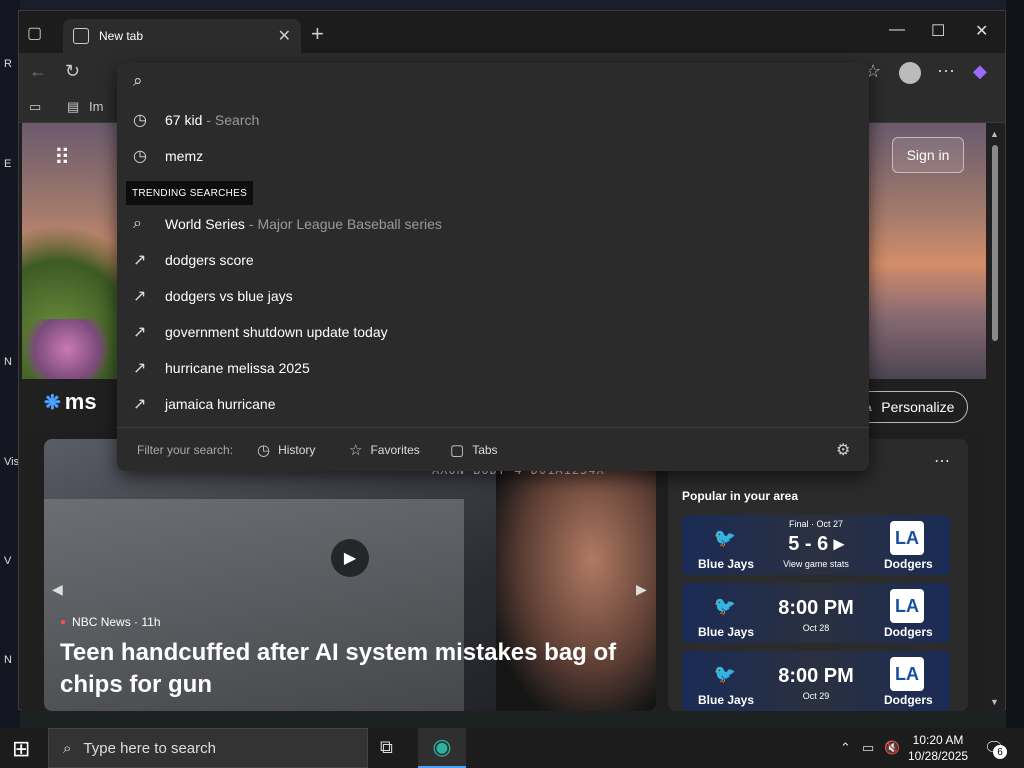  What do you see at coordinates (1015, 364) in the screenshot?
I see `desktop-right-edge` at bounding box center [1015, 364].